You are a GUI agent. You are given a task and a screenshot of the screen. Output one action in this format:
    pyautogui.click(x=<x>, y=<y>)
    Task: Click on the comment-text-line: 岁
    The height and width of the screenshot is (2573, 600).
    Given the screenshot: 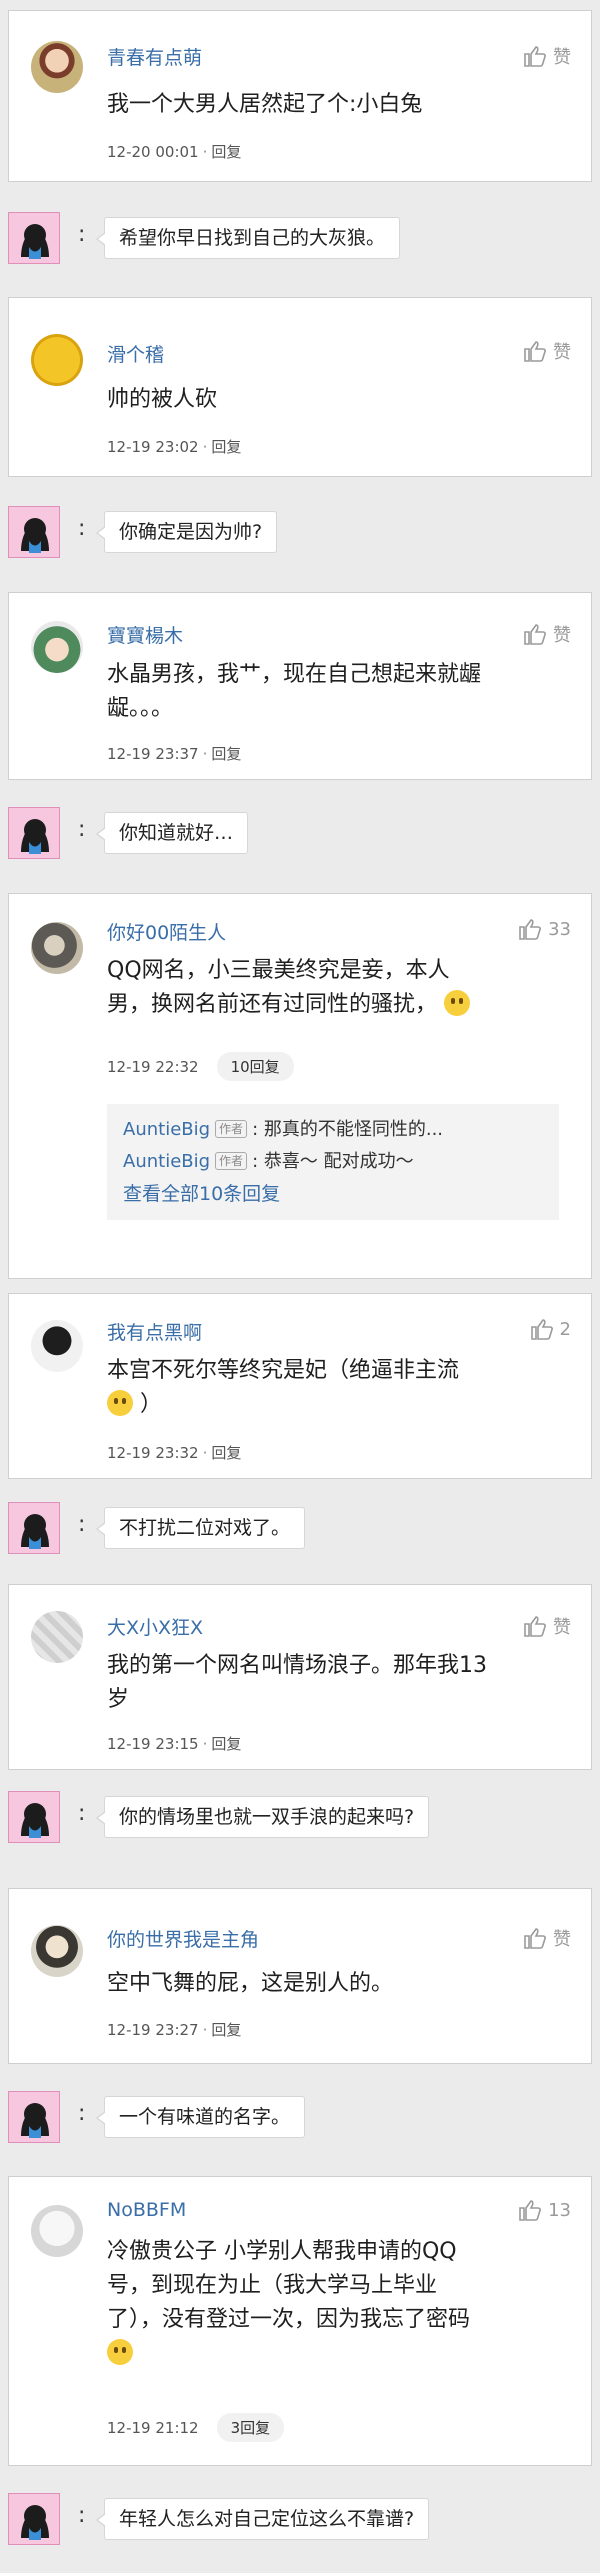 What is the action you would take?
    pyautogui.click(x=118, y=1699)
    